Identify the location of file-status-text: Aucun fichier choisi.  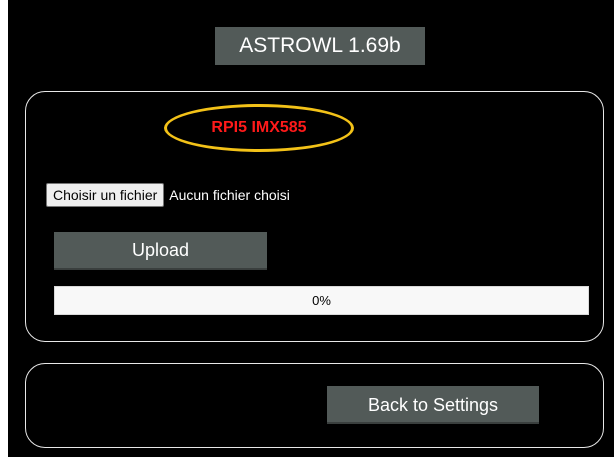
(229, 195).